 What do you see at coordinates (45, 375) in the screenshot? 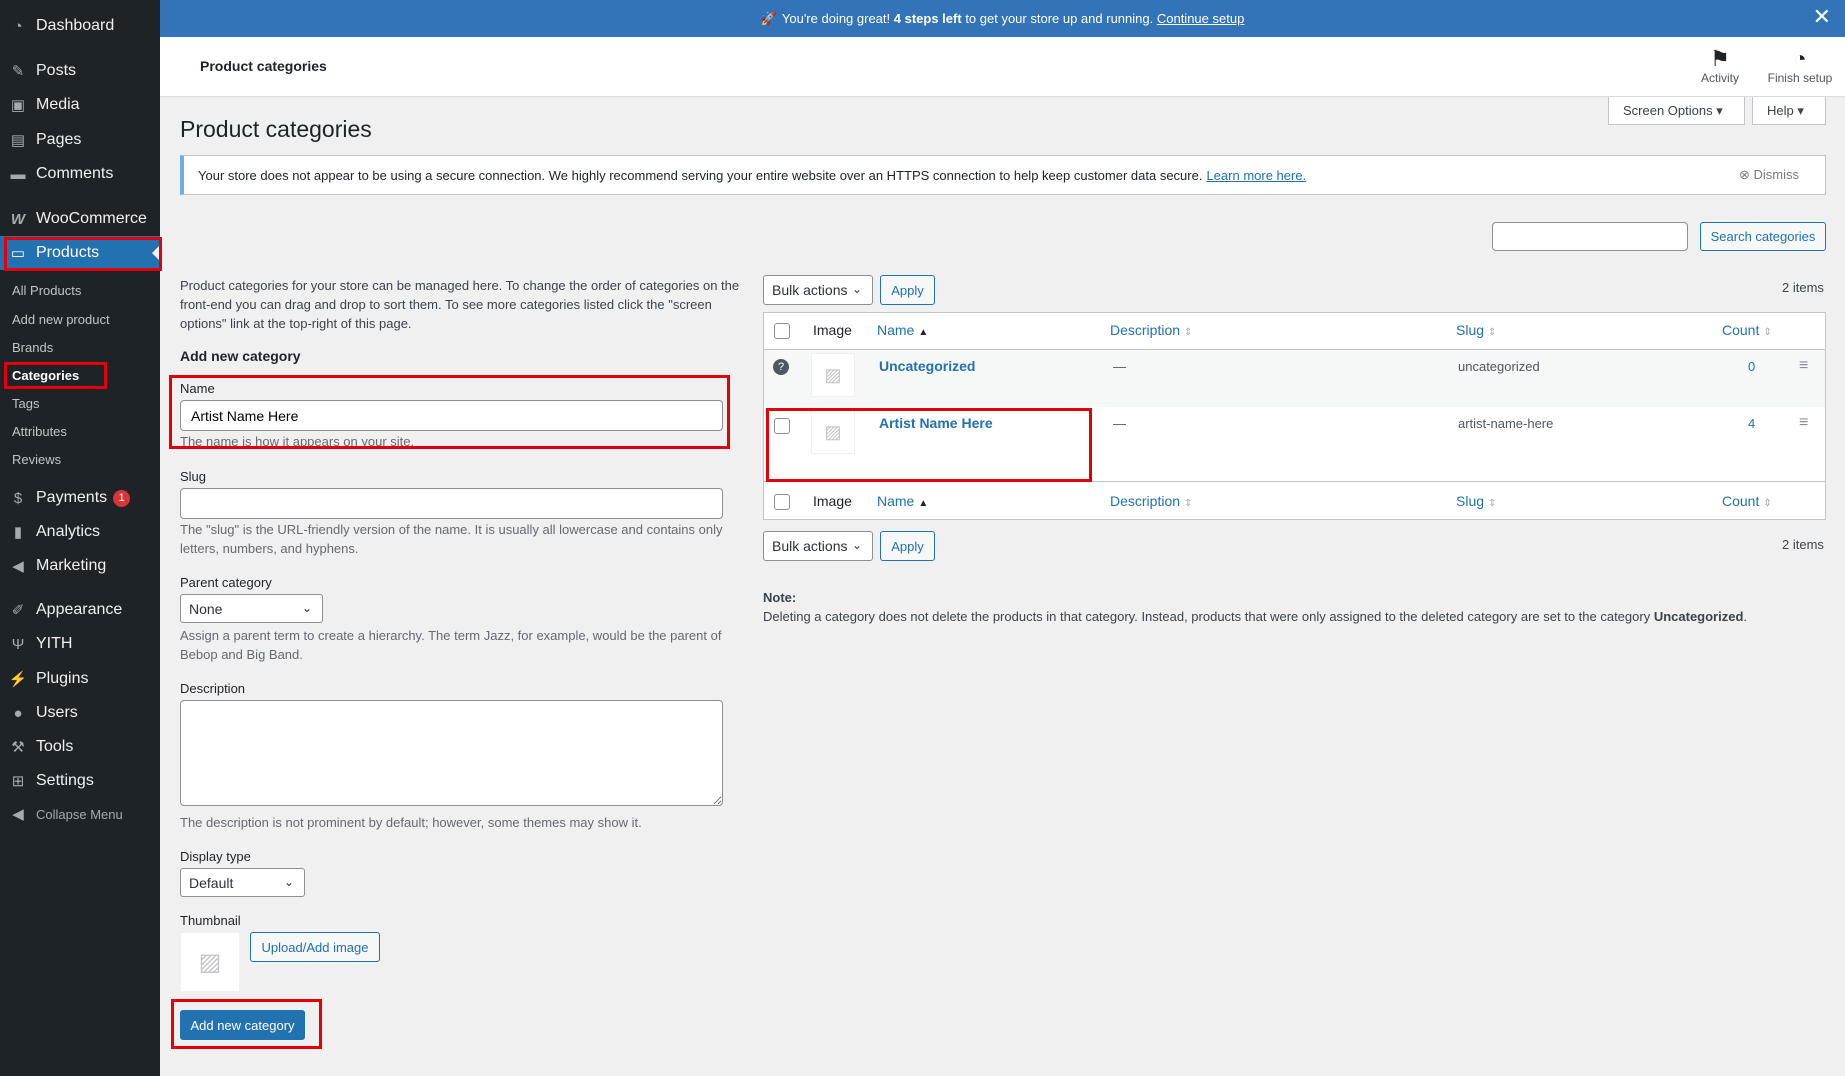
I see `submenu-categories: Categories` at bounding box center [45, 375].